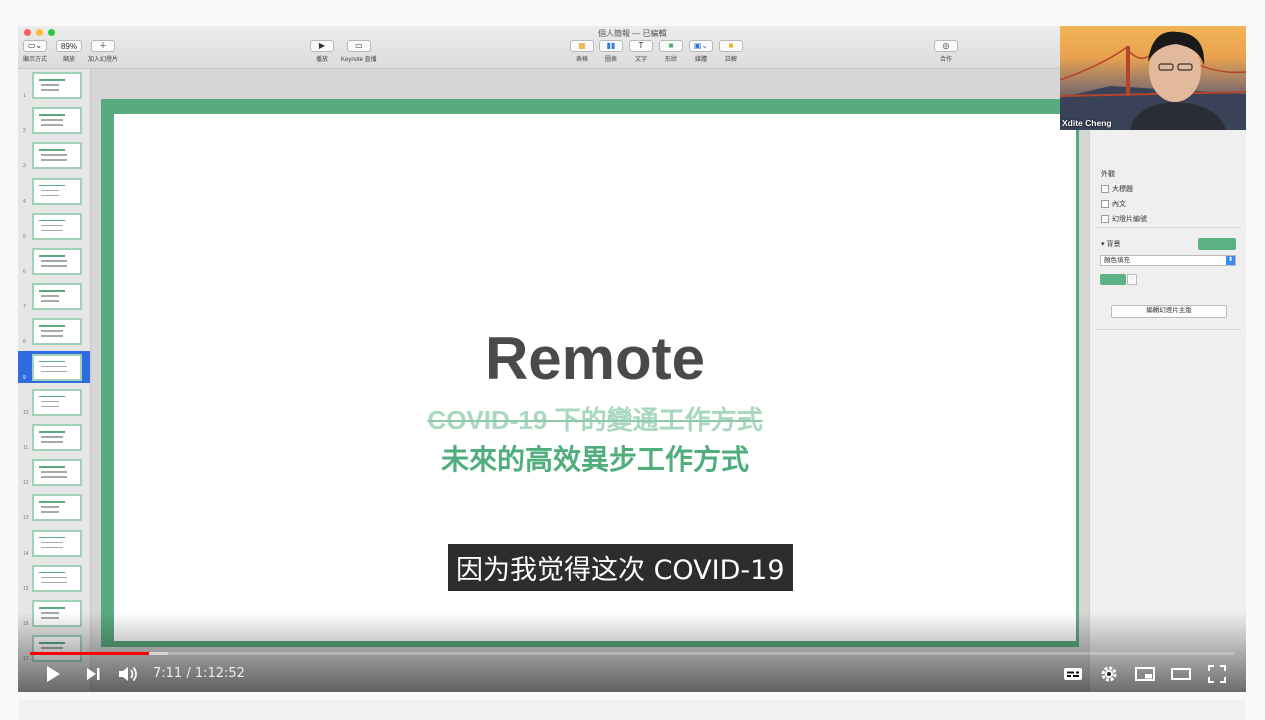  I want to click on zoom-button: 89% 縮放, so click(69, 51).